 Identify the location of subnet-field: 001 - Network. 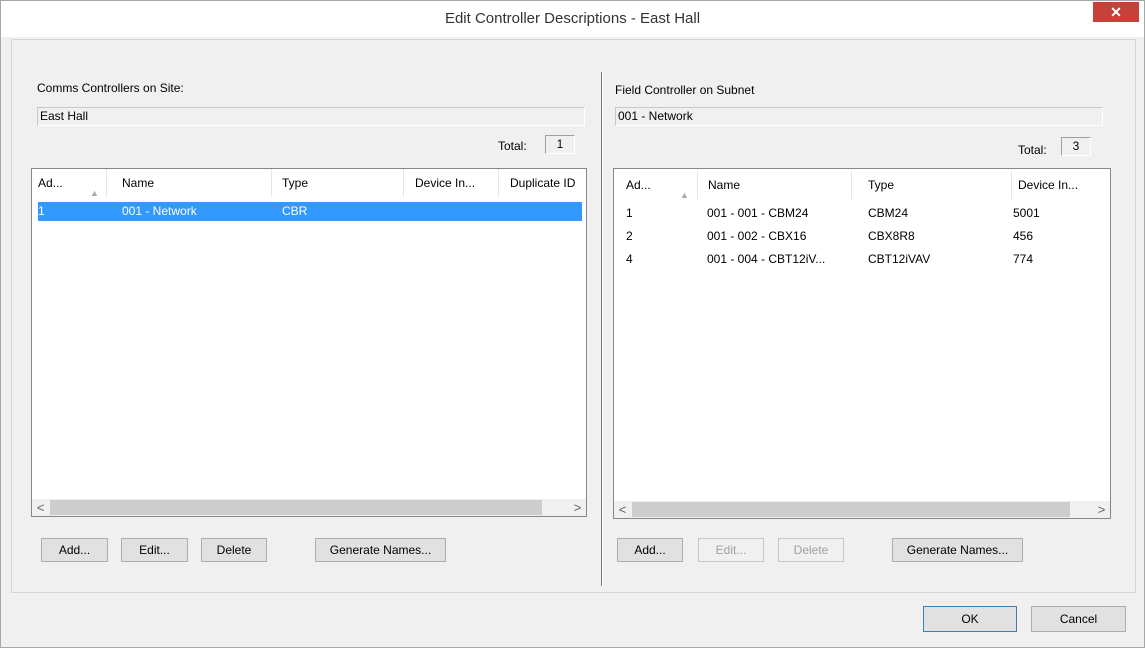
(859, 116).